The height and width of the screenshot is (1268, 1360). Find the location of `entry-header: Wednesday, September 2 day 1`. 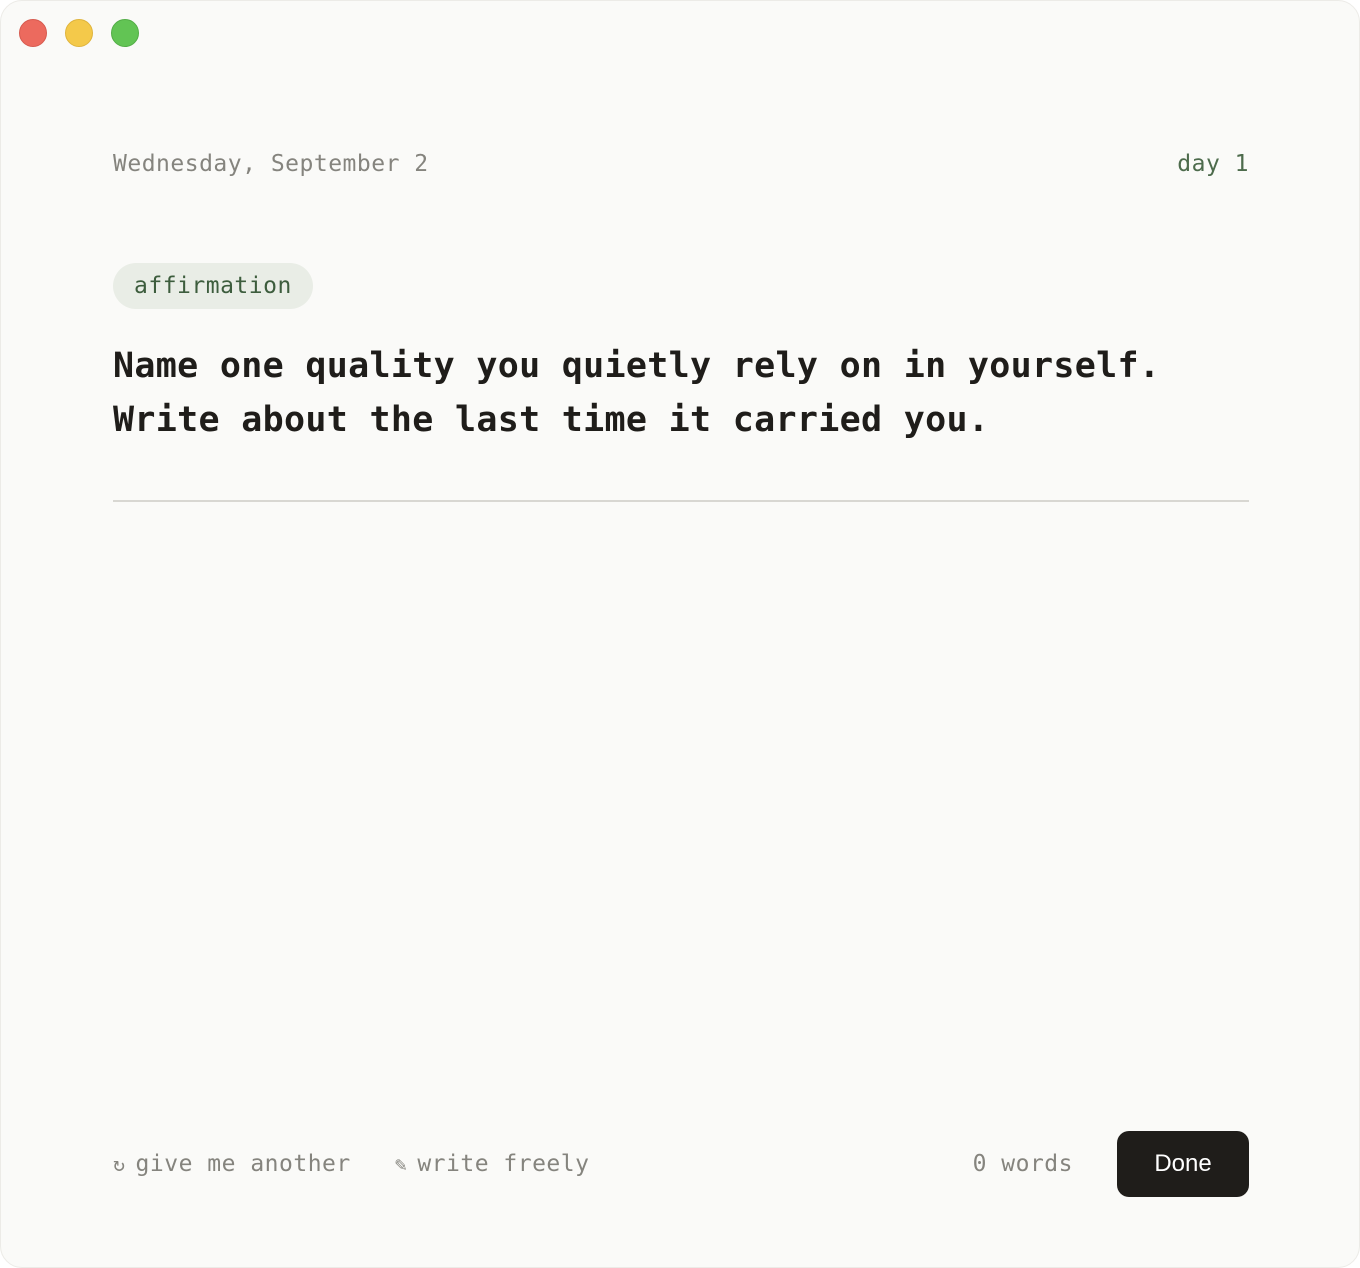

entry-header: Wednesday, September 2 day 1 is located at coordinates (681, 164).